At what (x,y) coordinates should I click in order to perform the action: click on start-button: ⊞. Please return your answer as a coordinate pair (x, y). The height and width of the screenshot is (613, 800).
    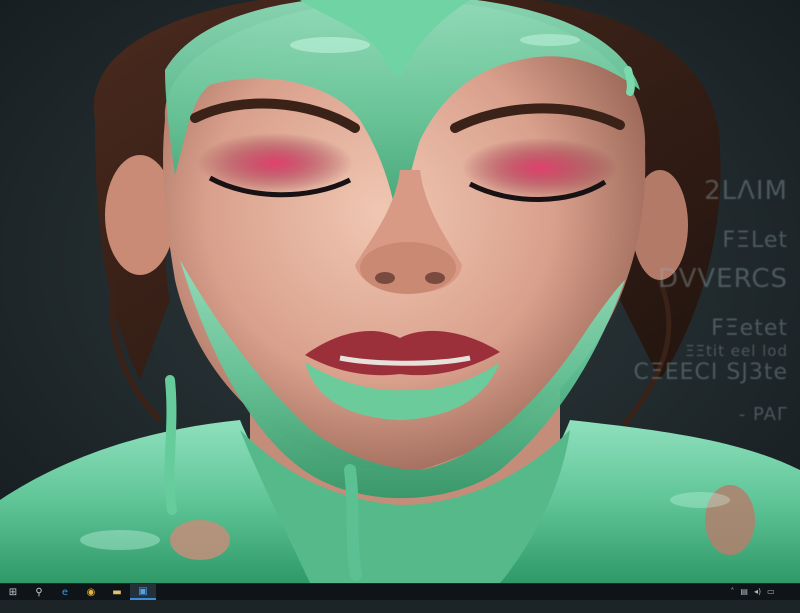
    Looking at the image, I should click on (13, 592).